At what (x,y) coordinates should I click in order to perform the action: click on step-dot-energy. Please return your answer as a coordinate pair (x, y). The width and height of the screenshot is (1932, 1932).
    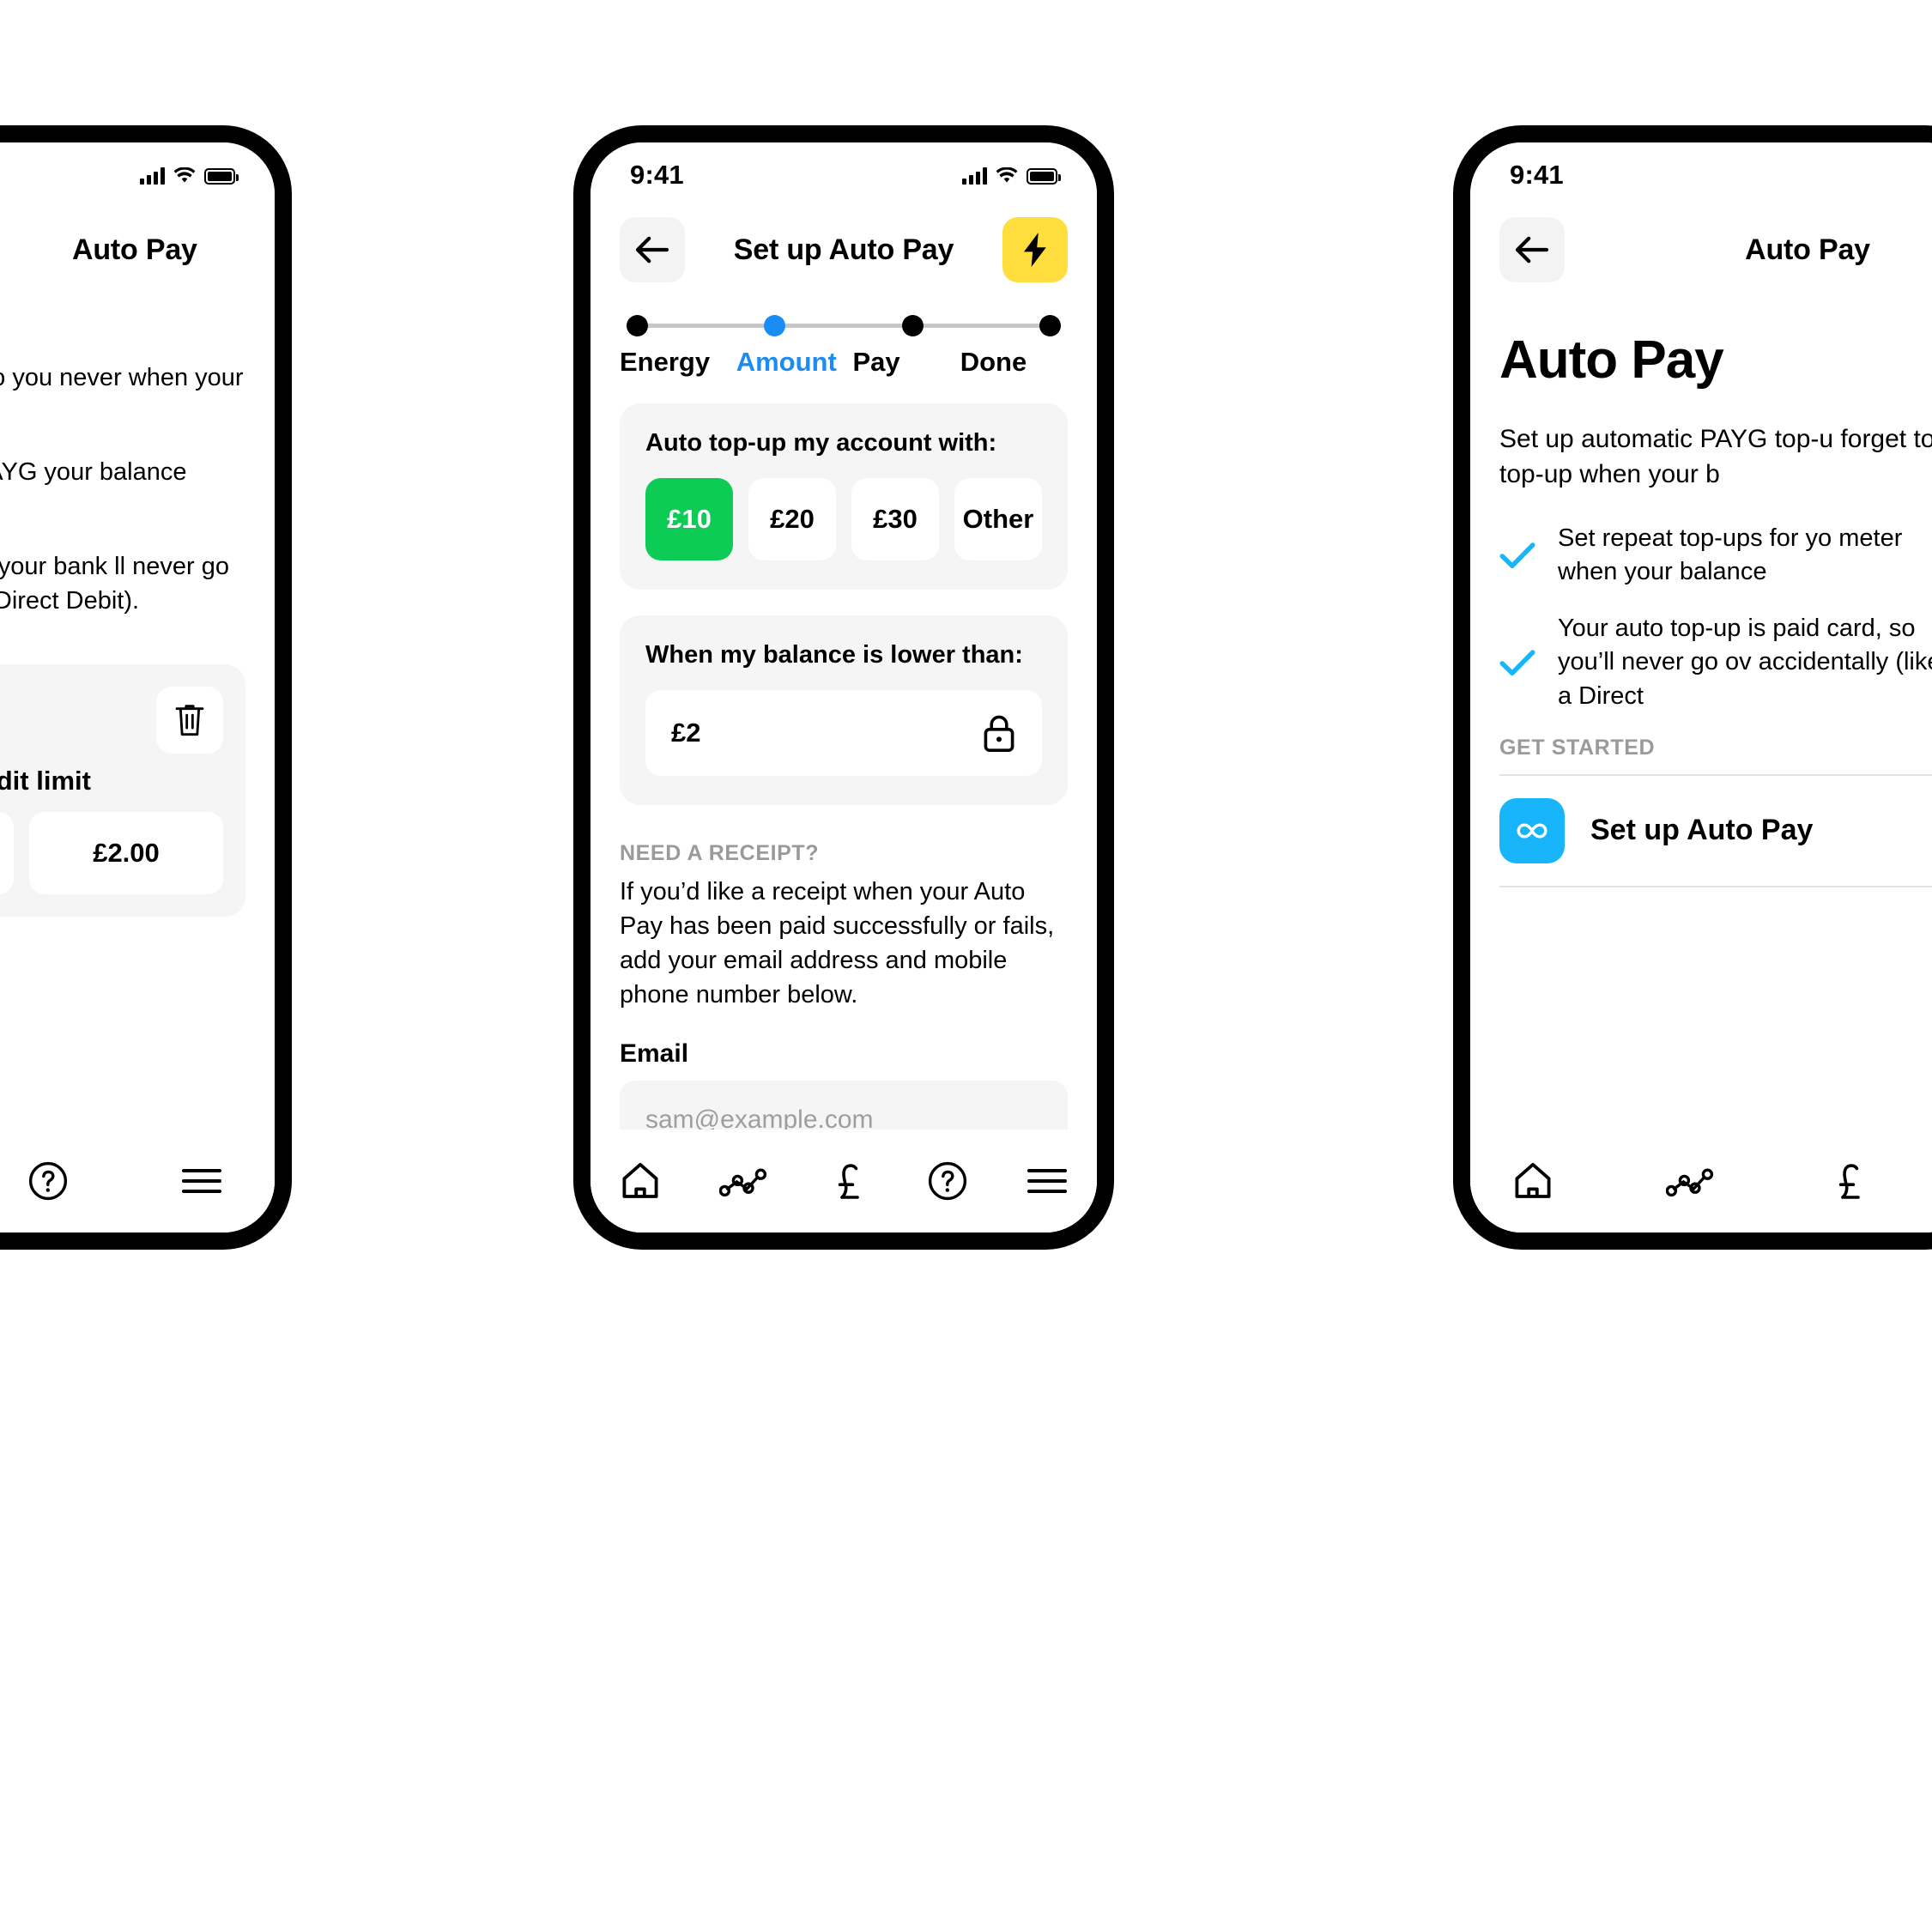
    Looking at the image, I should click on (638, 325).